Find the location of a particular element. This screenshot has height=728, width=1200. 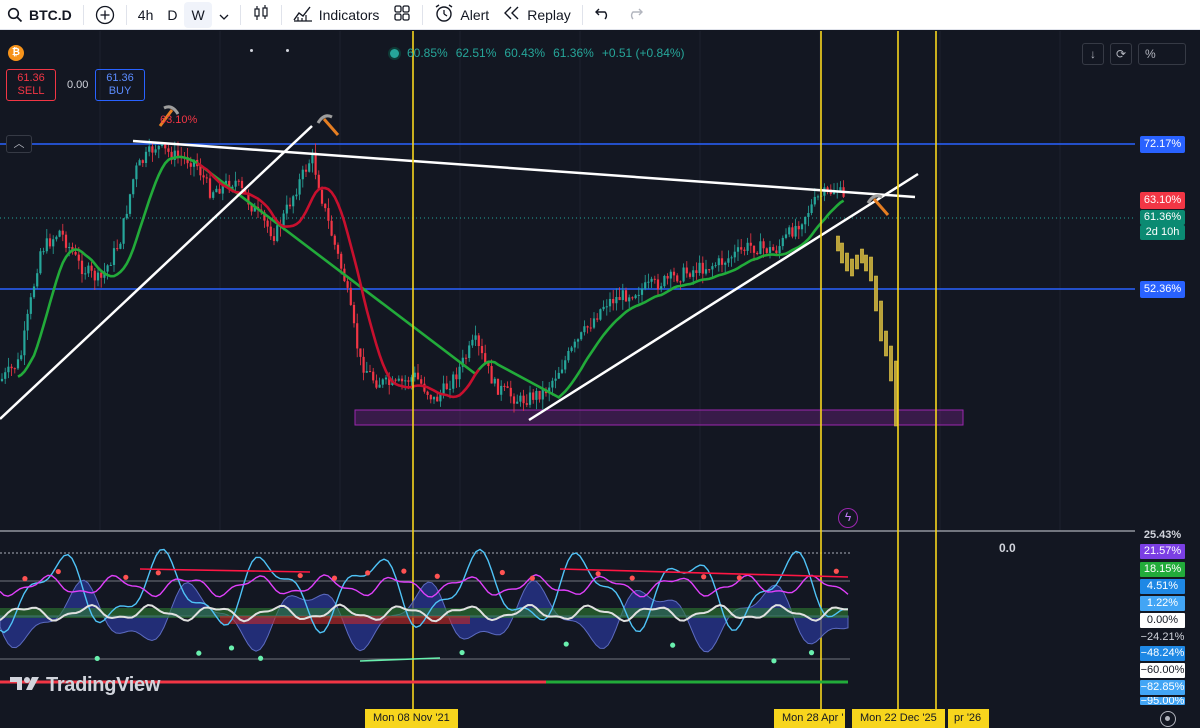

layouts-button is located at coordinates (402, 15).